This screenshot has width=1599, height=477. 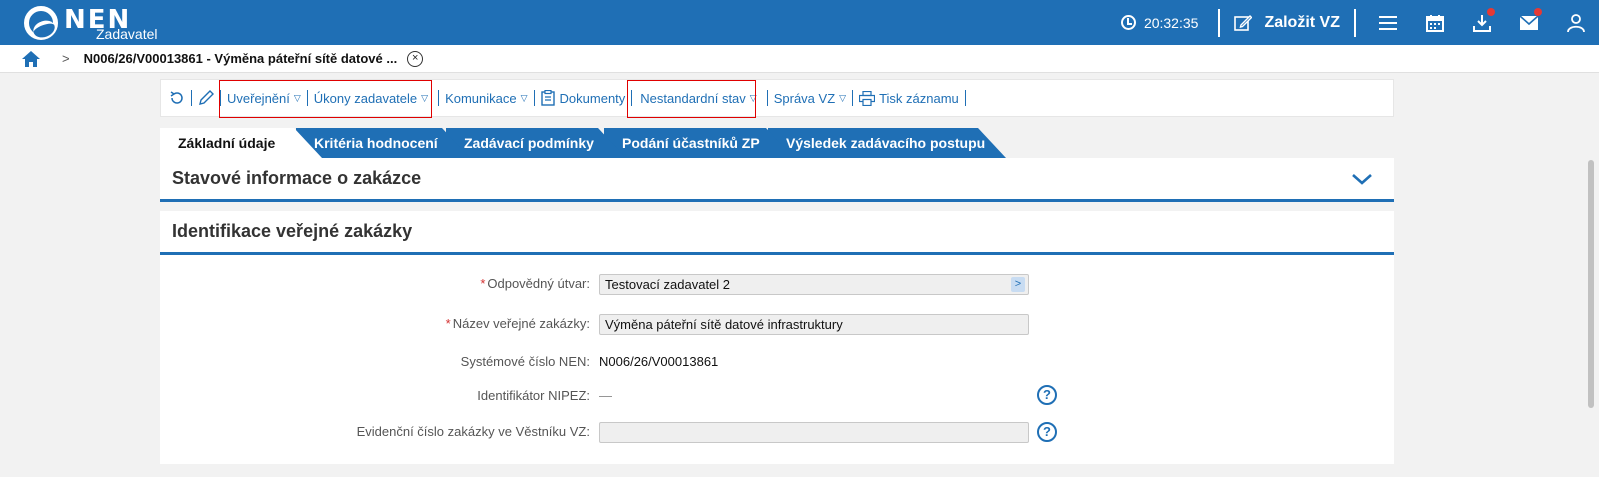 What do you see at coordinates (41, 23) in the screenshot?
I see `logo-icon` at bounding box center [41, 23].